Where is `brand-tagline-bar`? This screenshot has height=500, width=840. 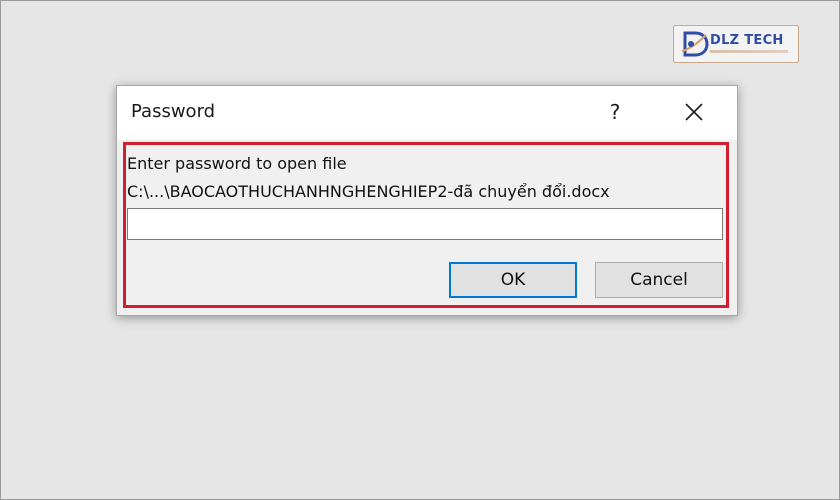
brand-tagline-bar is located at coordinates (749, 51).